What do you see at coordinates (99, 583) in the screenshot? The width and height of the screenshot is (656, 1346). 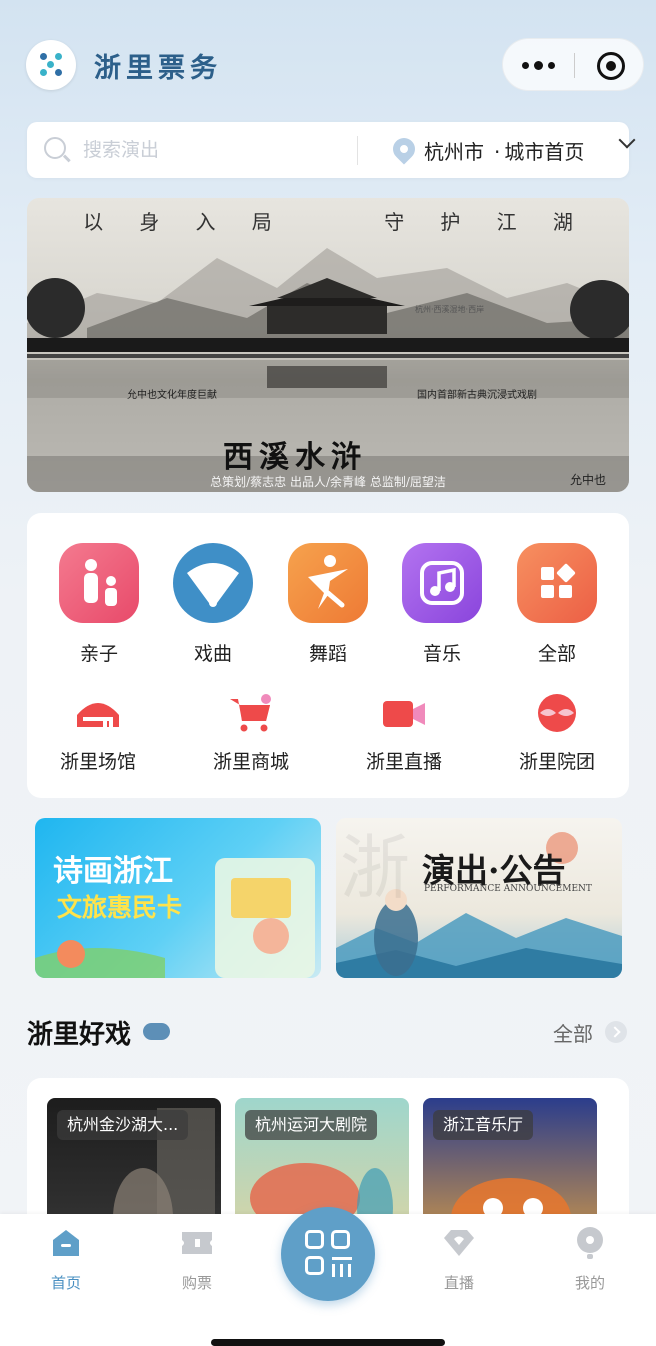 I see `parent-child-icon` at bounding box center [99, 583].